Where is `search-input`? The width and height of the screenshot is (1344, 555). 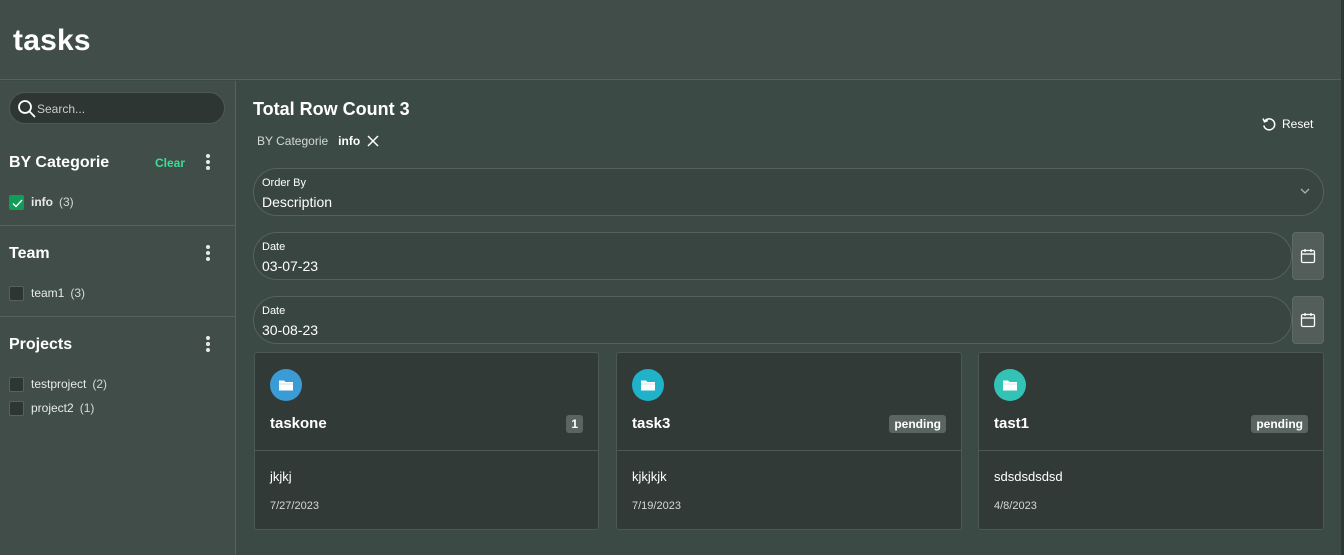 search-input is located at coordinates (127, 109).